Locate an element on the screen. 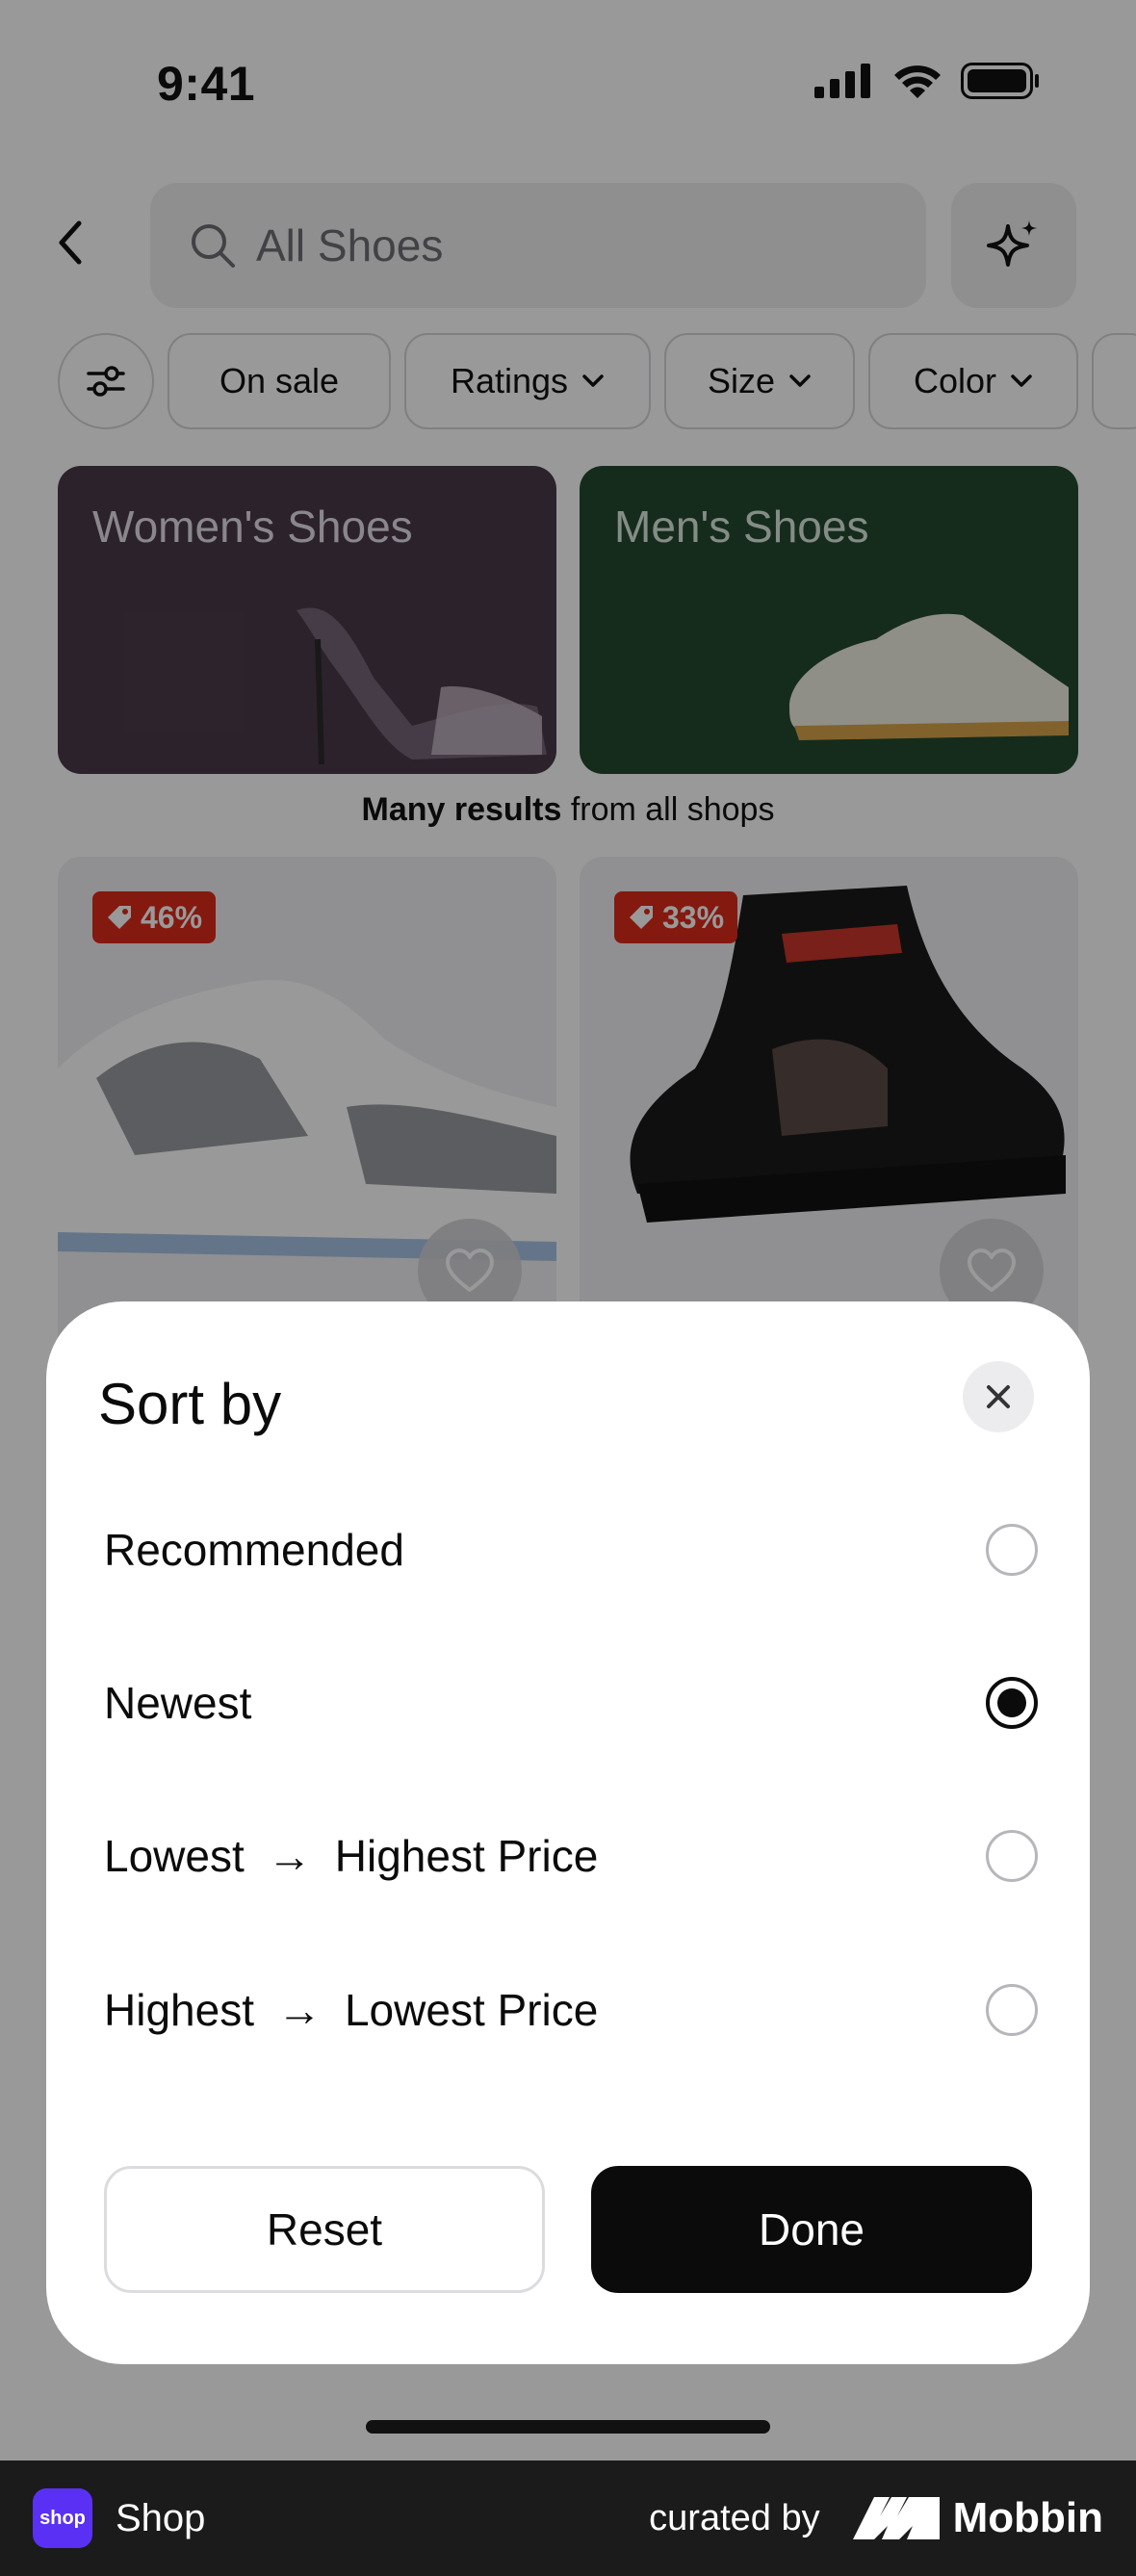  sheet-title: Sort by is located at coordinates (190, 1404).